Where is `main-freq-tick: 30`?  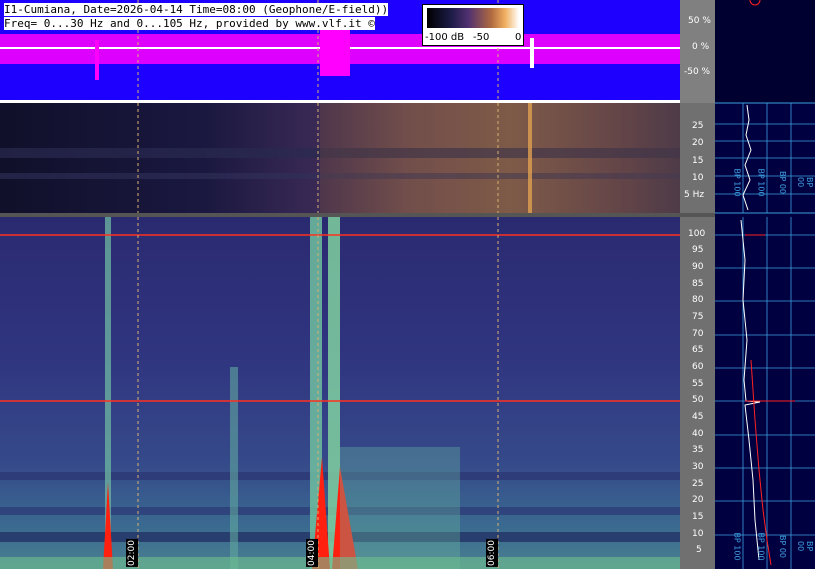 main-freq-tick: 30 is located at coordinates (698, 467).